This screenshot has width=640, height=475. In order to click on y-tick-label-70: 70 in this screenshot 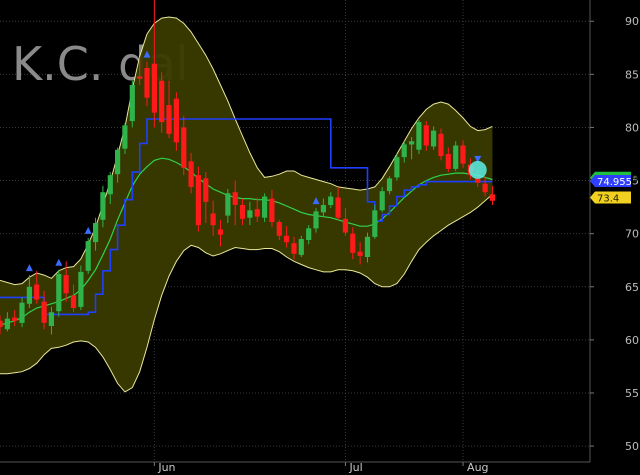, I will do `click(632, 234)`.